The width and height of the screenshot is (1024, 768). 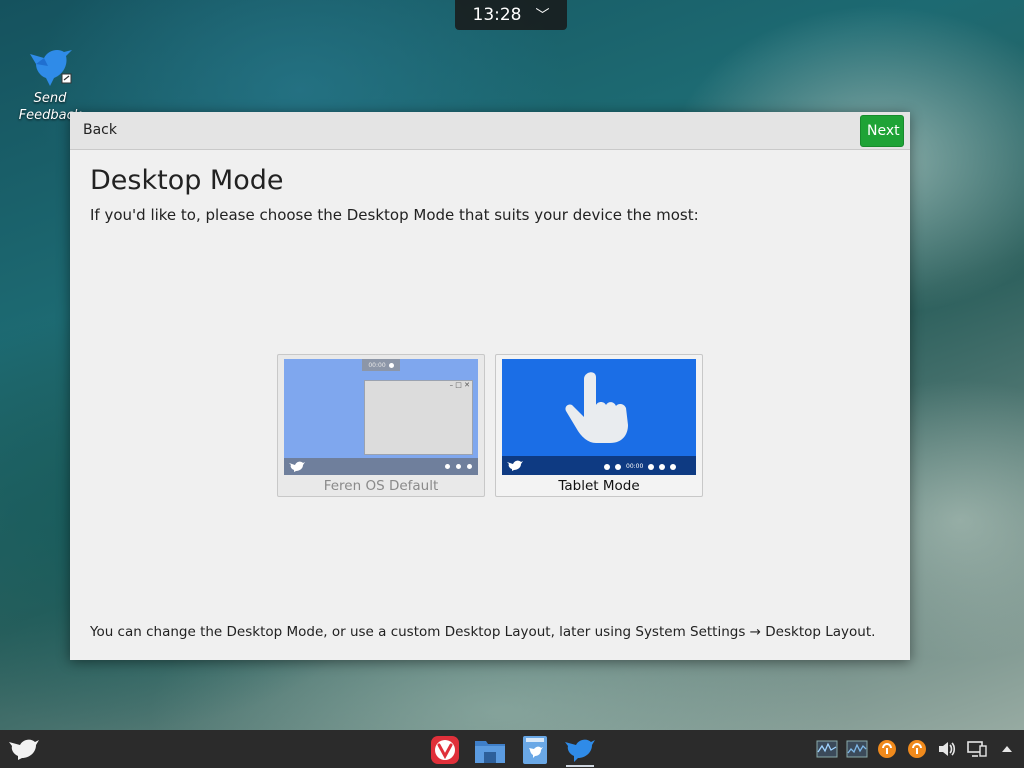 I want to click on taskbar, so click(x=512, y=749).